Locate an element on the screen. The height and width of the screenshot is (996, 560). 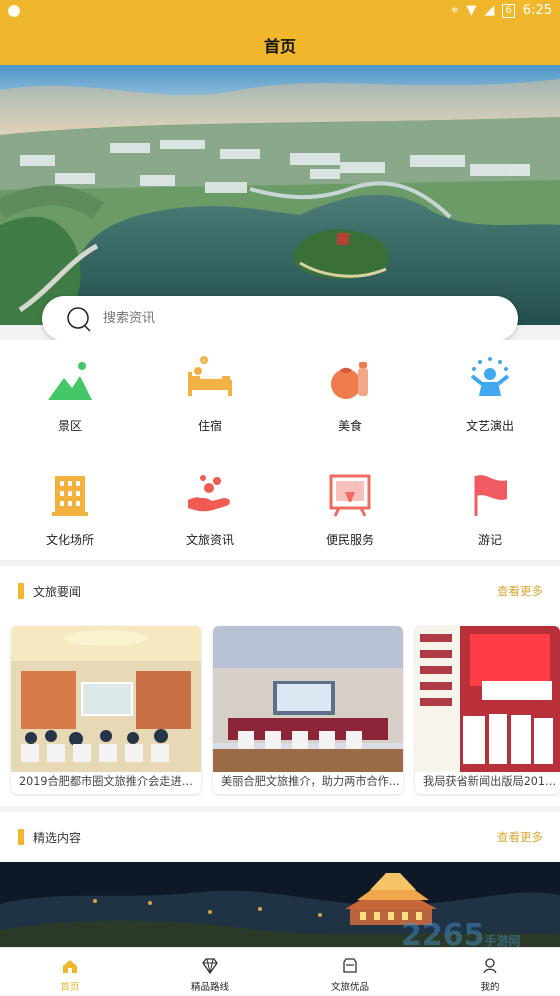
performer-icon is located at coordinates (490, 376).